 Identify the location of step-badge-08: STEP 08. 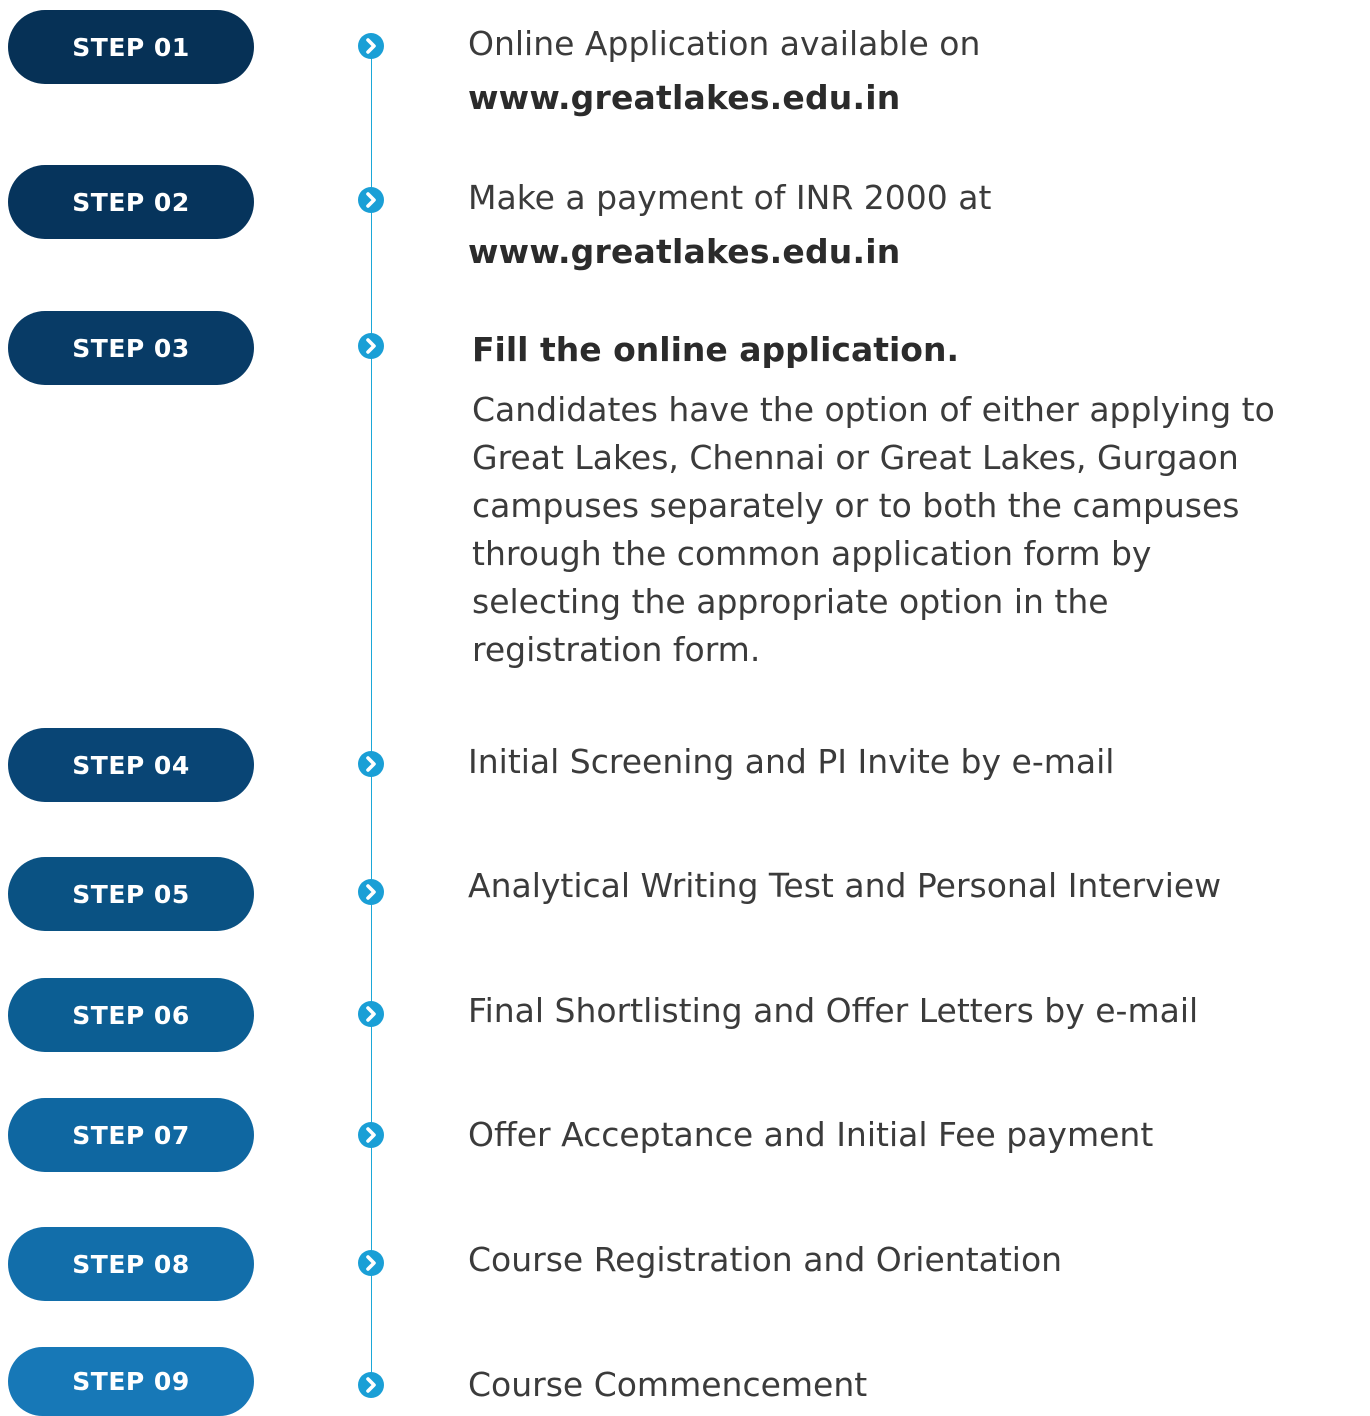
(131, 1264).